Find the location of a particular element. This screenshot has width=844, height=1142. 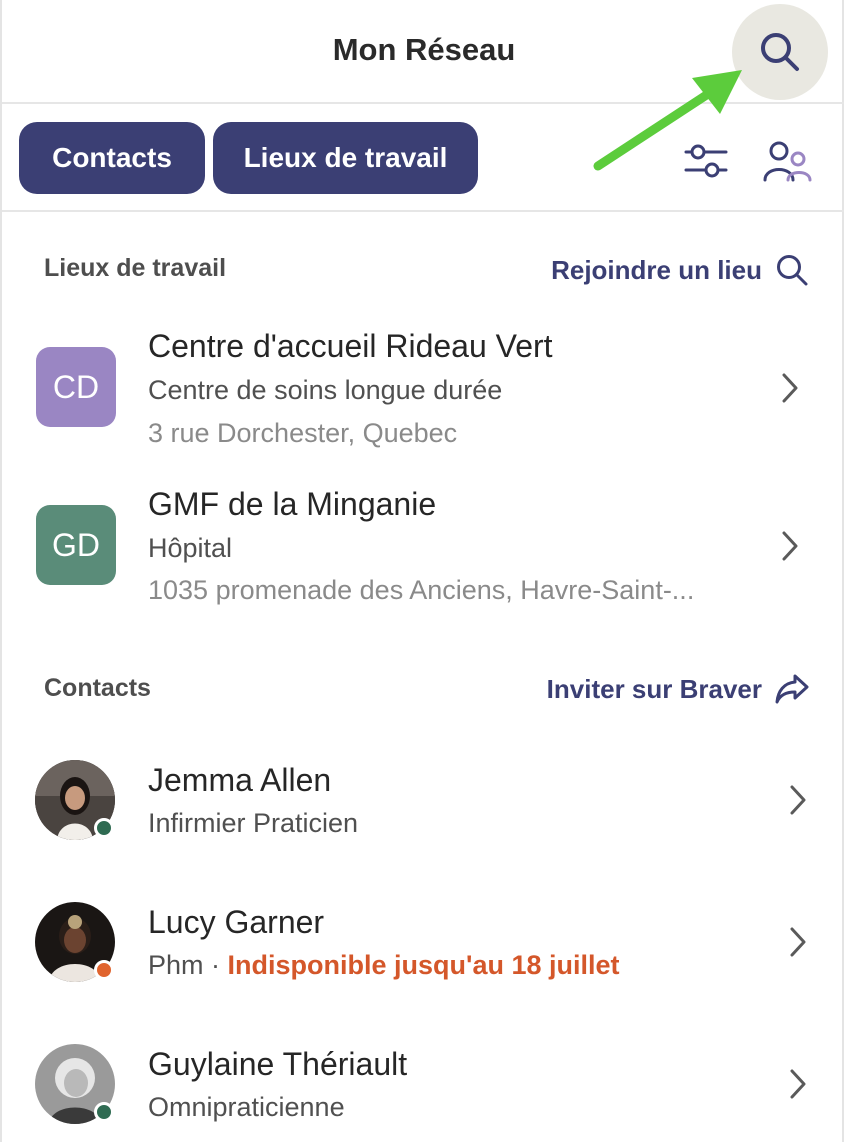

workplace-avatar: CD is located at coordinates (76, 387).